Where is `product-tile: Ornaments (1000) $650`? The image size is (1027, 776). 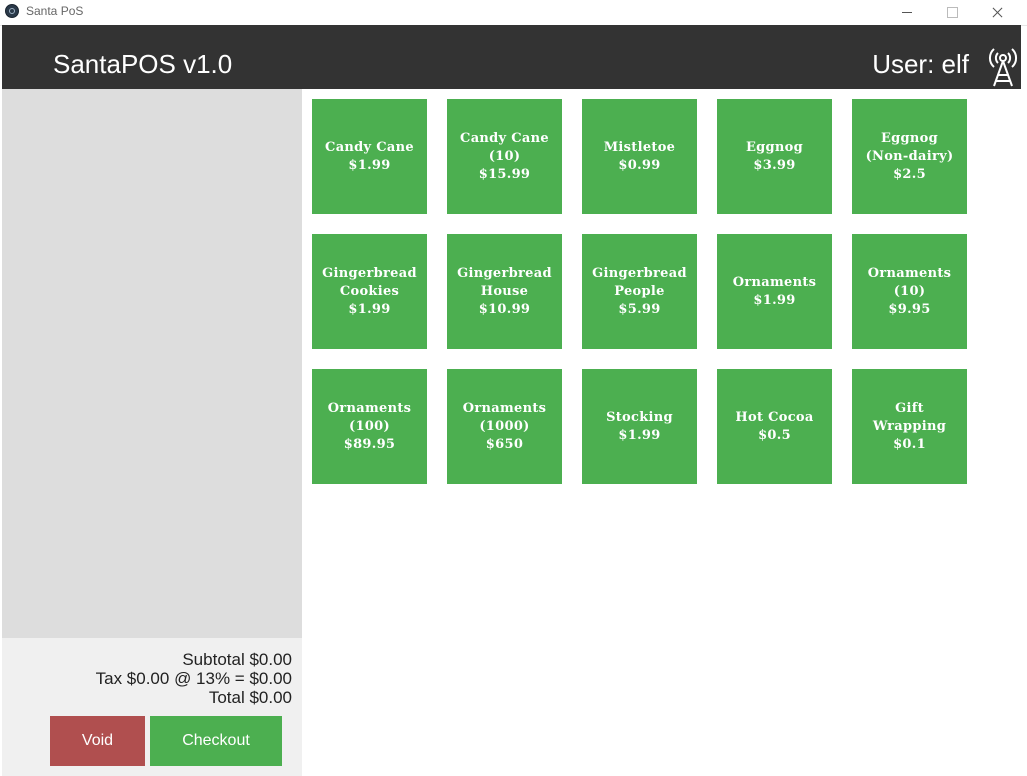
product-tile: Ornaments (1000) $650 is located at coordinates (504, 426).